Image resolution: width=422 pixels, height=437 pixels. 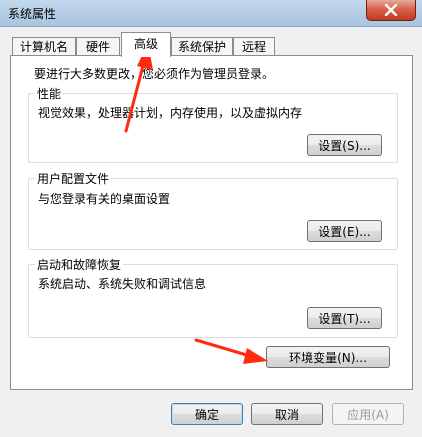 I want to click on window-title: 系统属性, so click(x=32, y=14).